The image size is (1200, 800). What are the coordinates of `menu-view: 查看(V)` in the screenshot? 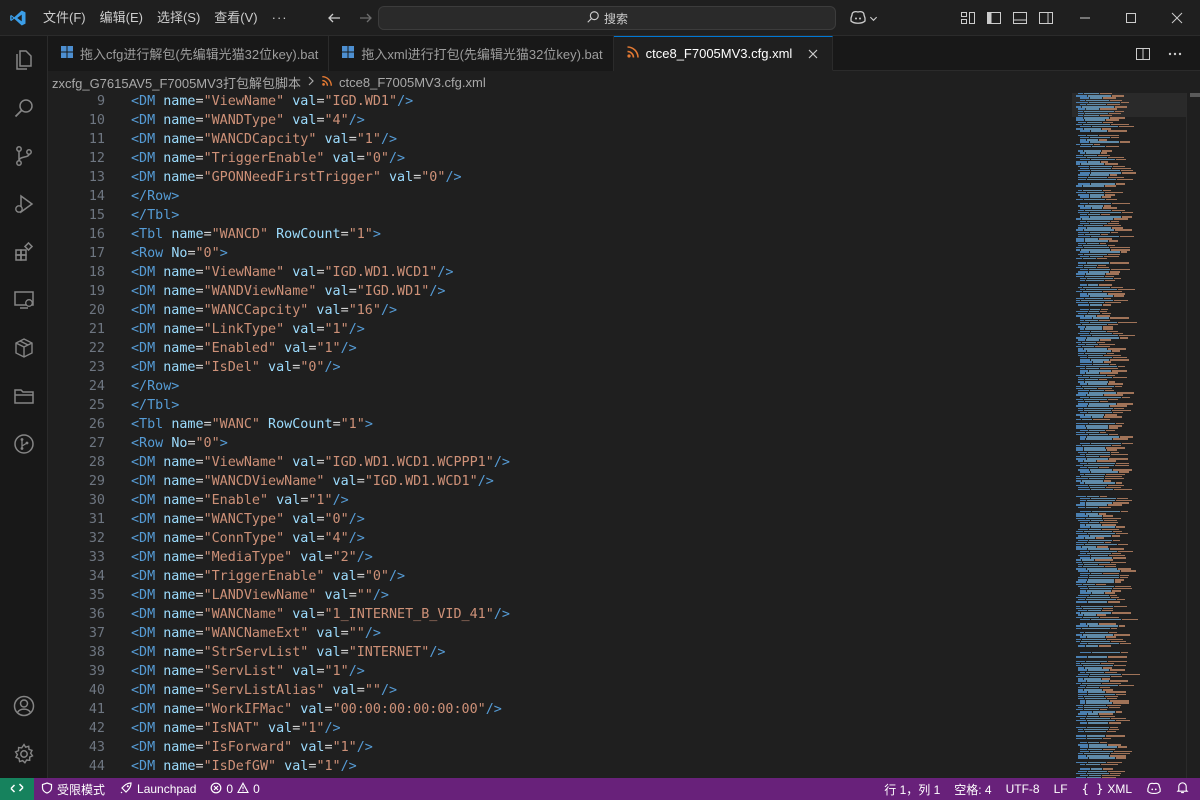 It's located at (235, 18).